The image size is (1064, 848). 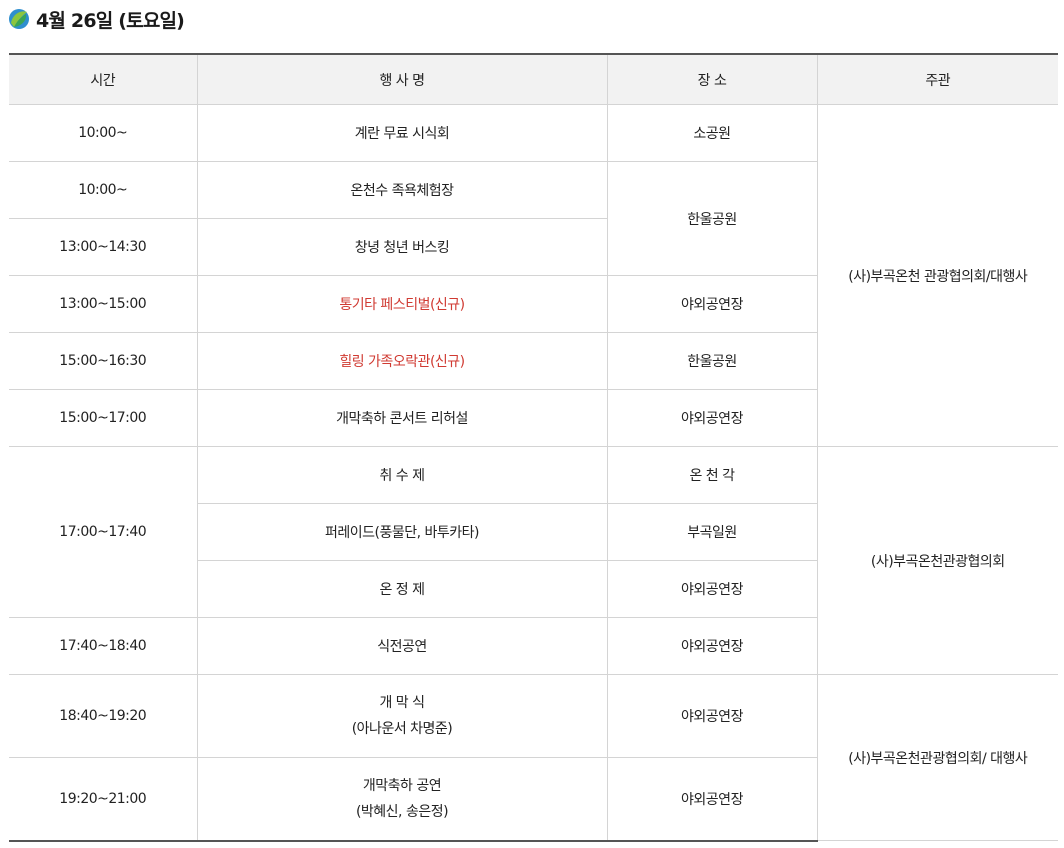 What do you see at coordinates (19, 19) in the screenshot?
I see `leaf-logo-icon` at bounding box center [19, 19].